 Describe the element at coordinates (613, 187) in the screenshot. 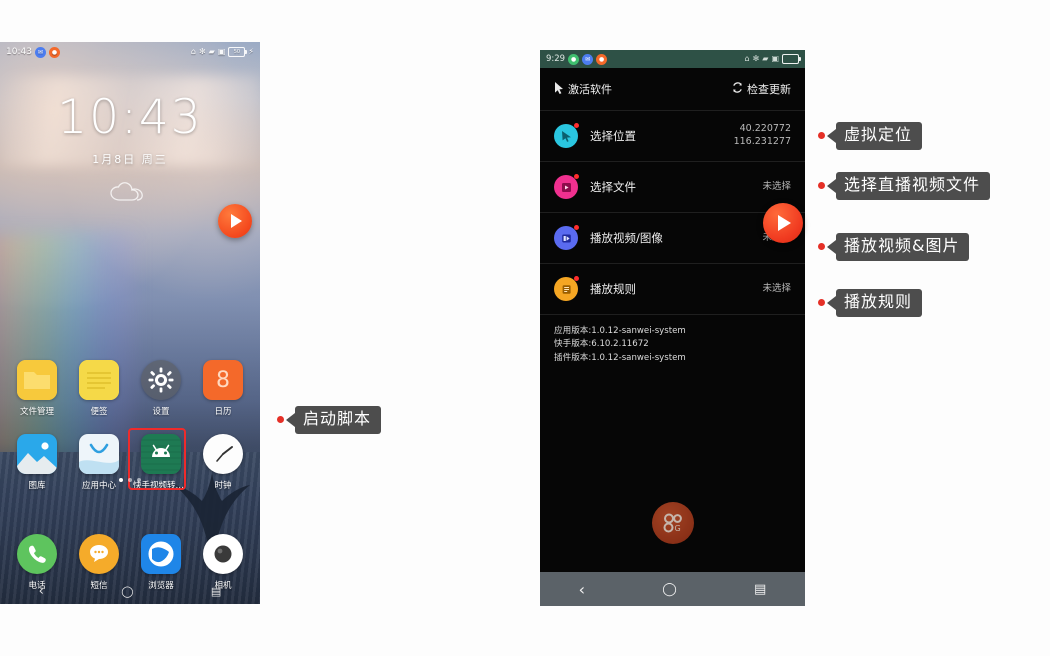

I see `row-label: 选择文件` at that location.